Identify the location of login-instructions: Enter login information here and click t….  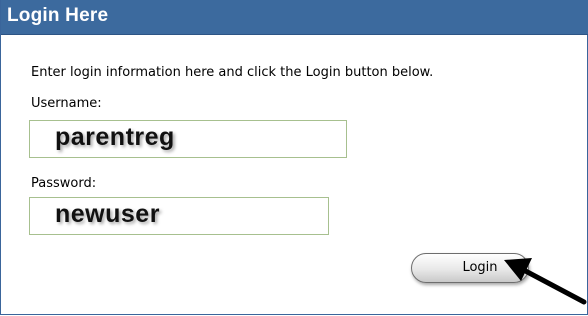
(232, 72).